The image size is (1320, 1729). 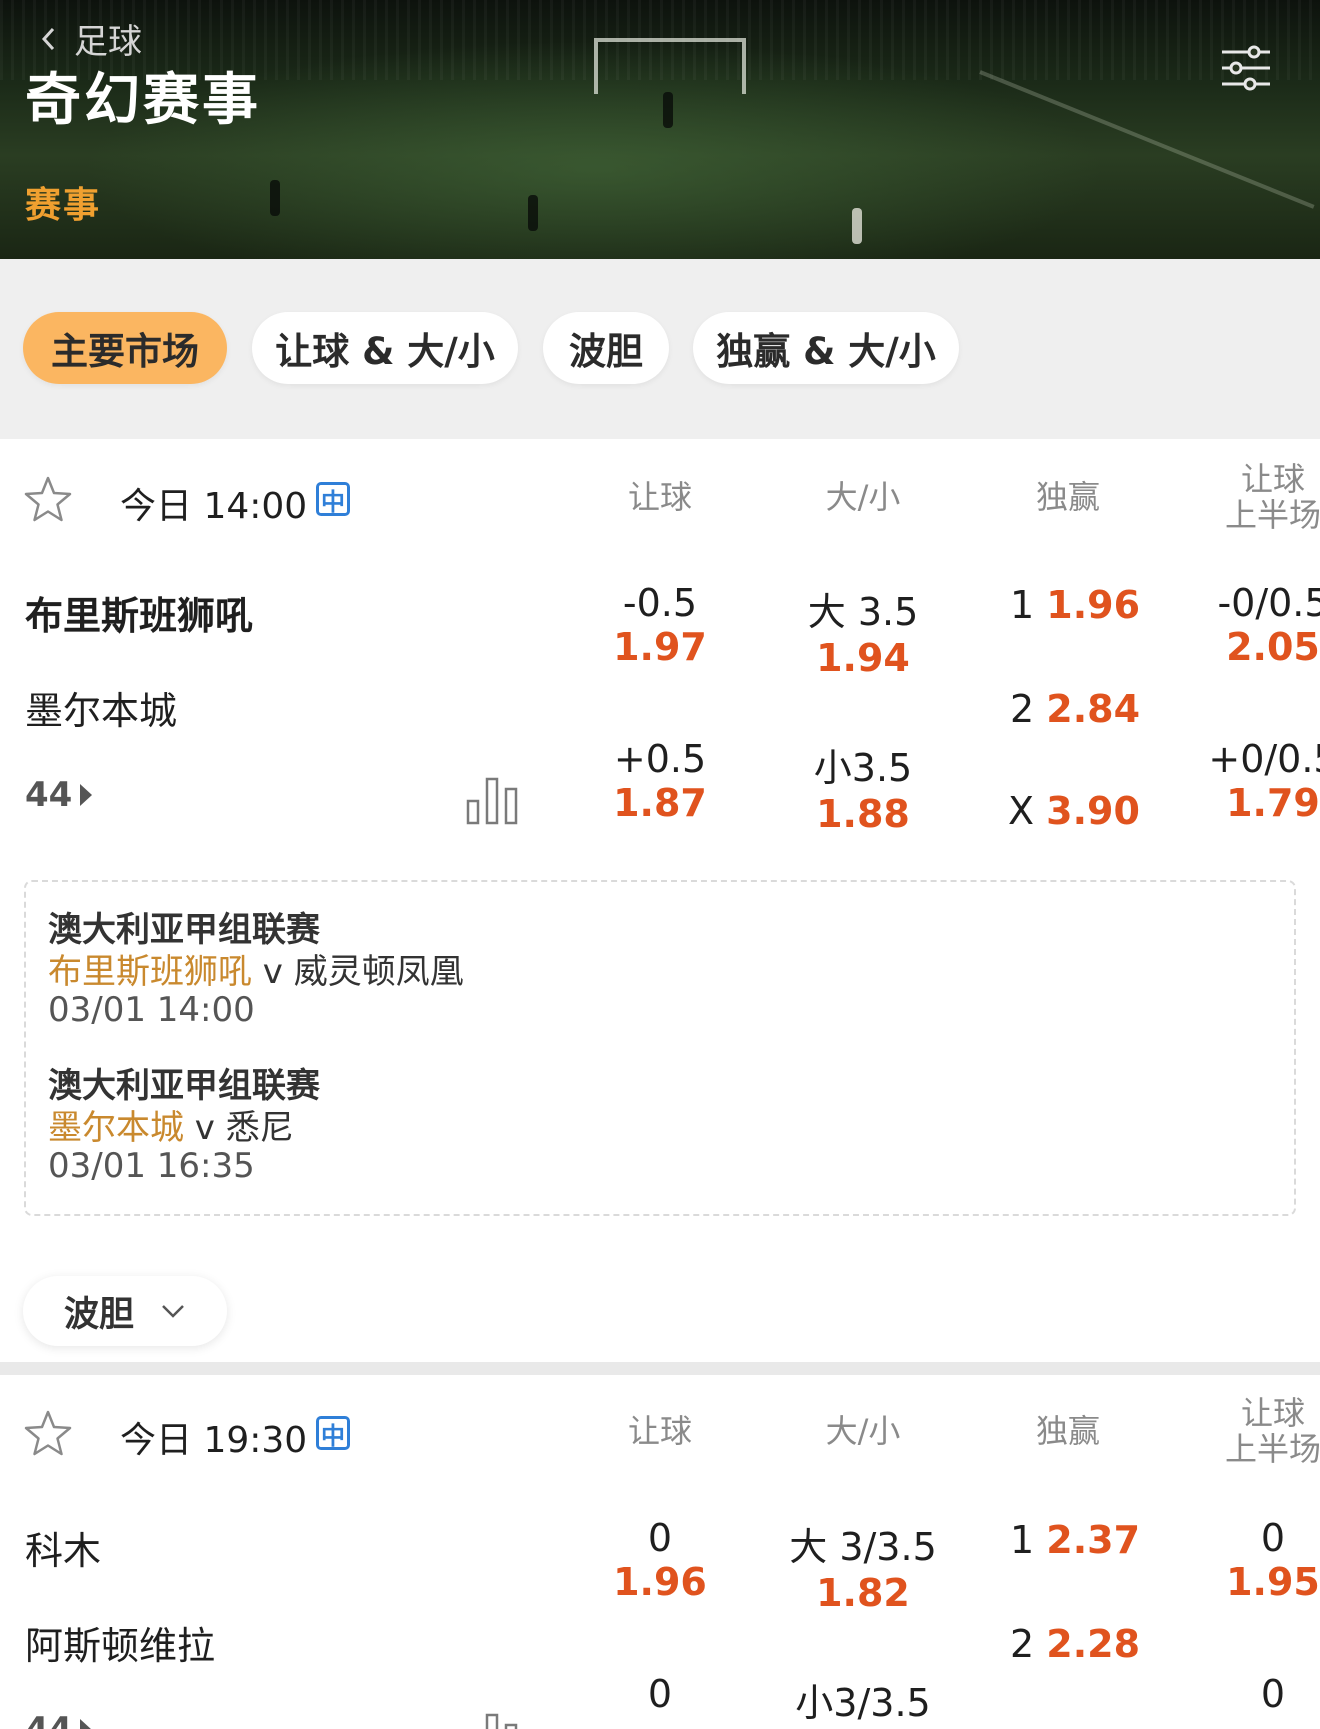 What do you see at coordinates (1264, 759) in the screenshot?
I see `ht-away-line: +0/0.5` at bounding box center [1264, 759].